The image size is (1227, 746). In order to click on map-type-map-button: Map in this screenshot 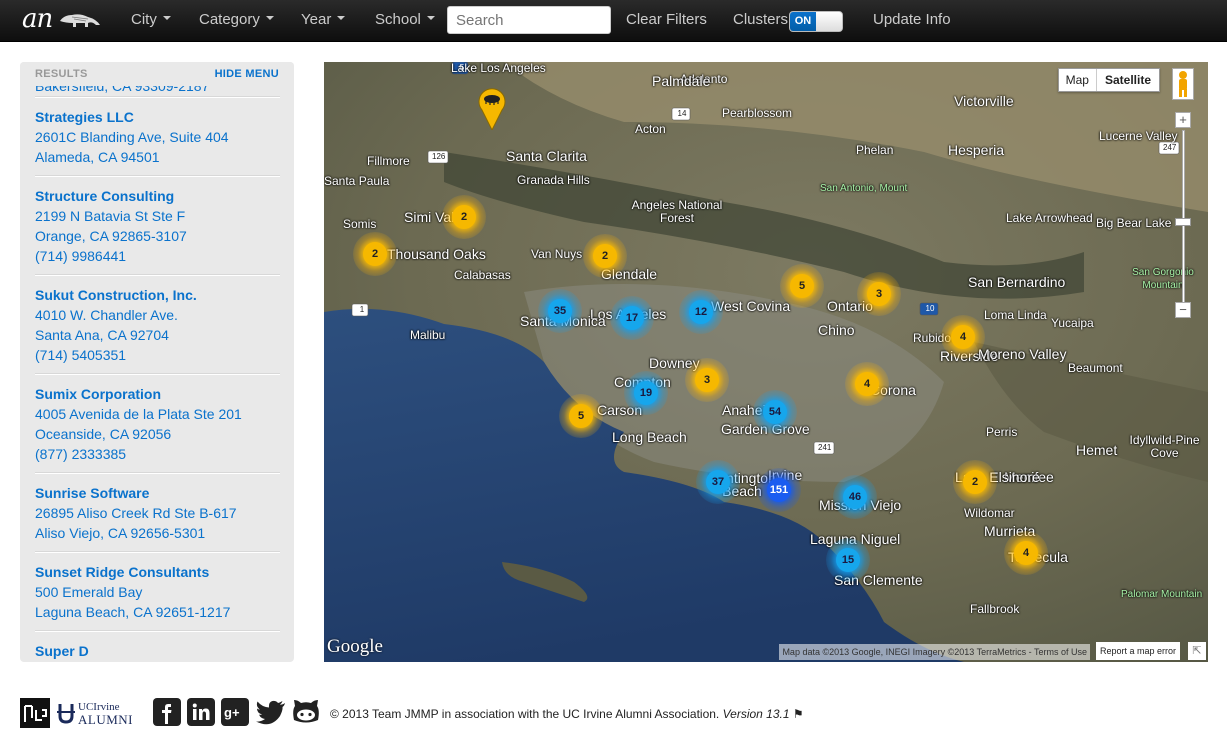, I will do `click(1077, 80)`.